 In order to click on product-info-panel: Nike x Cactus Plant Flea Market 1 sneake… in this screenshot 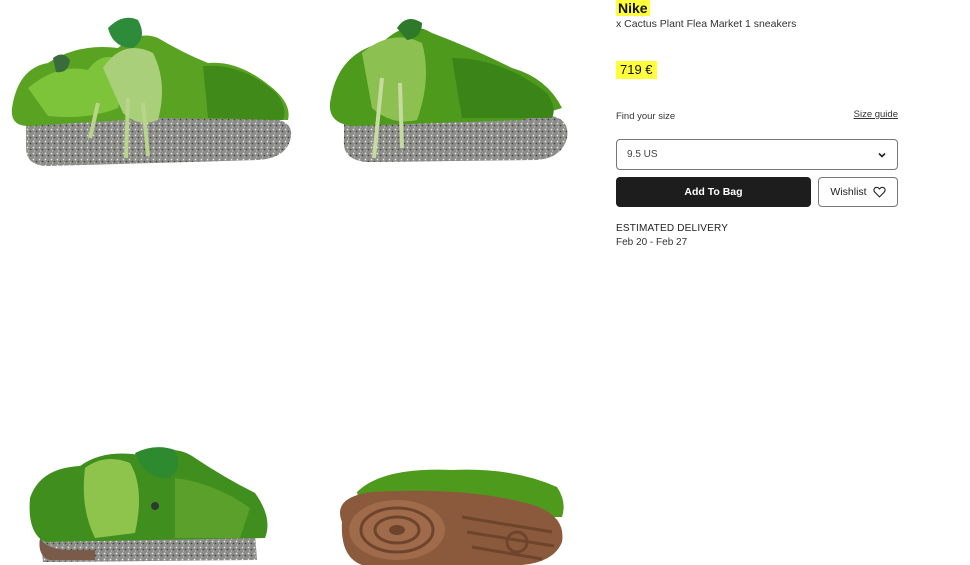, I will do `click(757, 130)`.